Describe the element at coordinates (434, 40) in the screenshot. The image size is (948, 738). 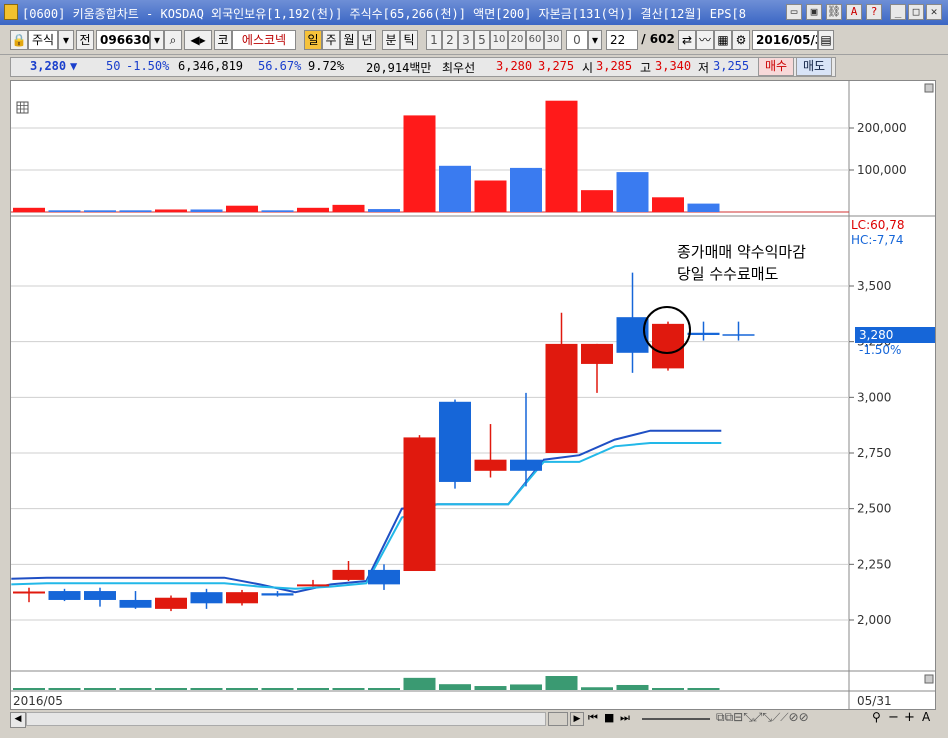
I see `interval-1: 1` at that location.